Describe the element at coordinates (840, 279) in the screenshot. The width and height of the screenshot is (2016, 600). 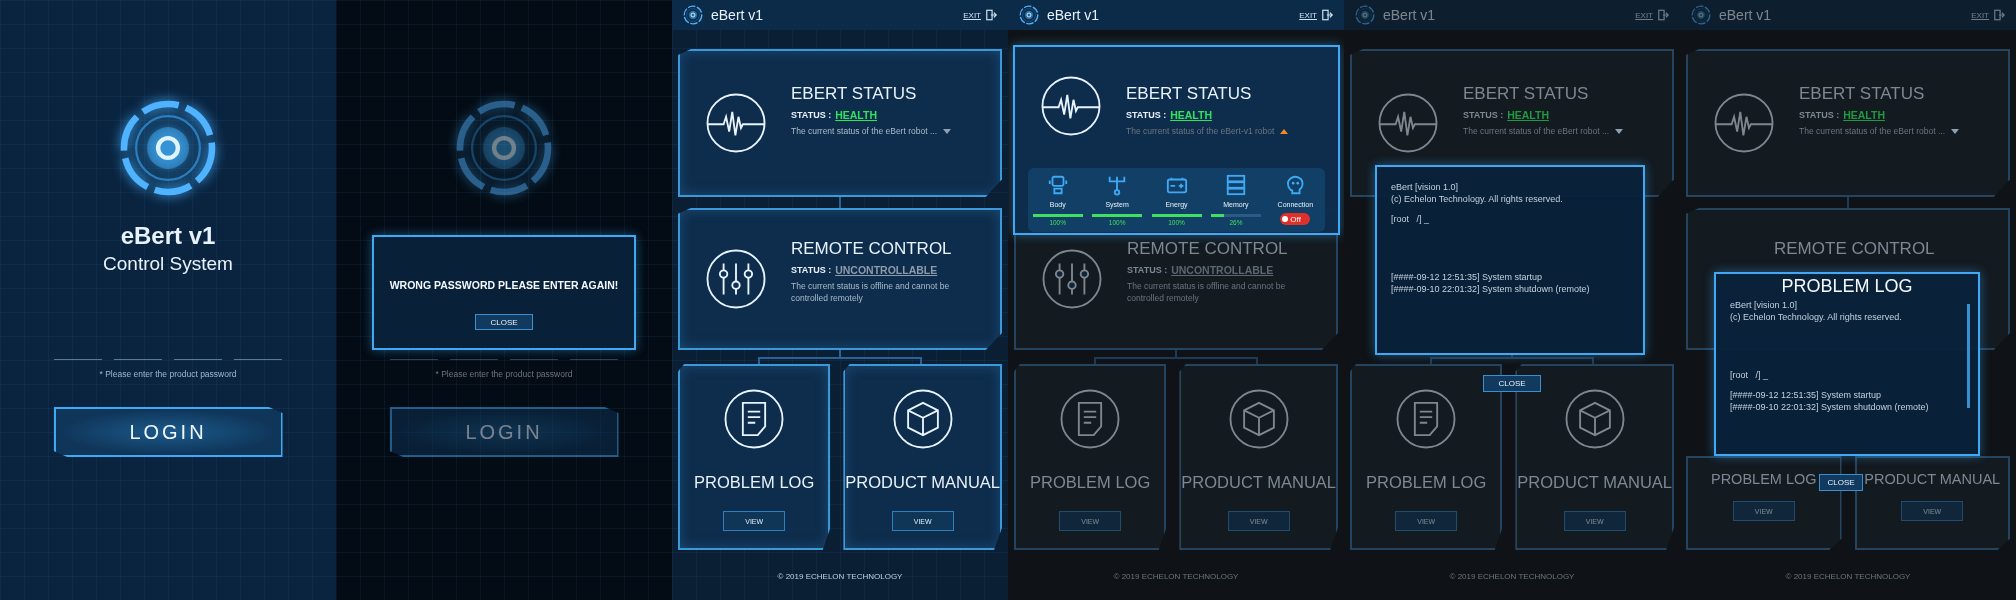
I see `dashboard-card: REMOTE CONTROL STATUS : UNCONTROLLABLE The current status is offline and cannot be controlled remotely` at that location.